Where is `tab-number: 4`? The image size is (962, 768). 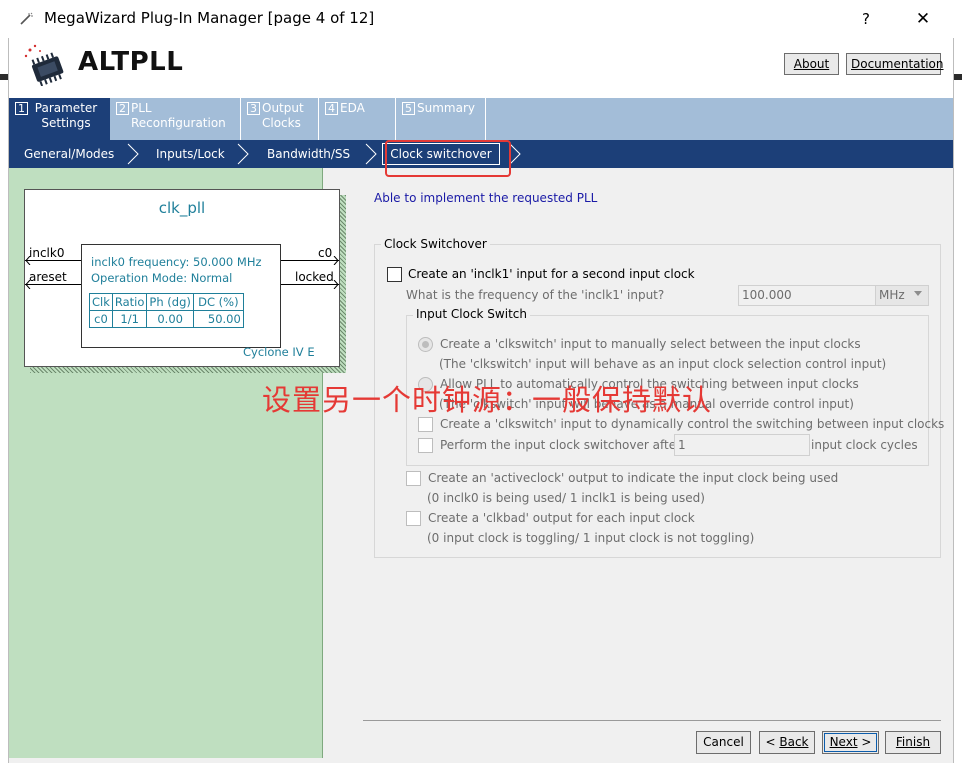
tab-number: 4 is located at coordinates (331, 108).